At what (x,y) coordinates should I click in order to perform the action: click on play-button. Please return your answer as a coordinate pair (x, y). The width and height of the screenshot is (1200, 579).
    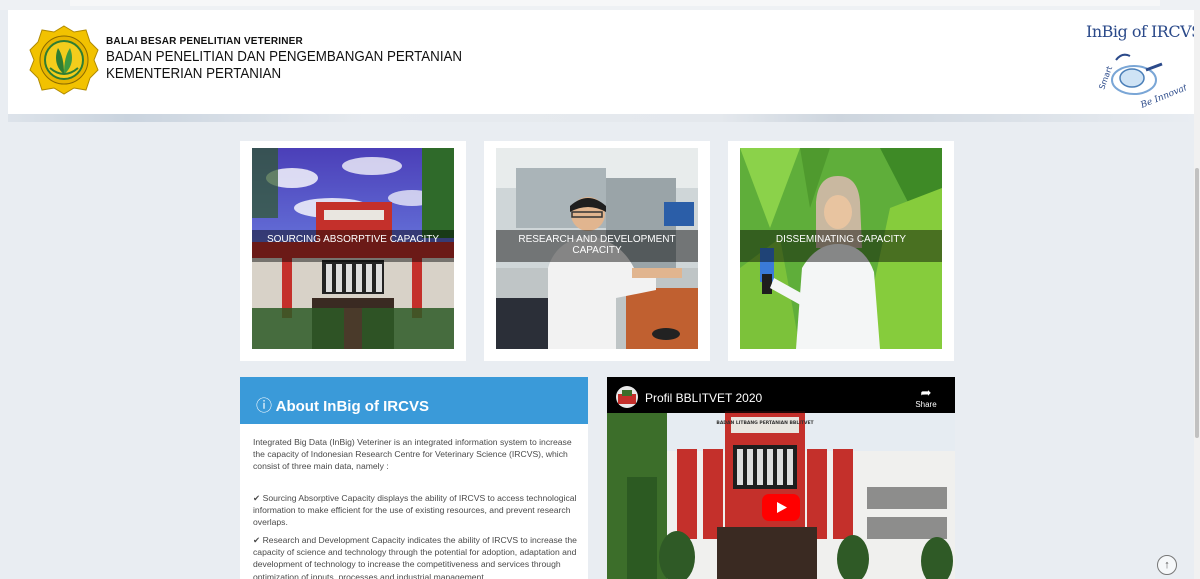
    Looking at the image, I should click on (781, 507).